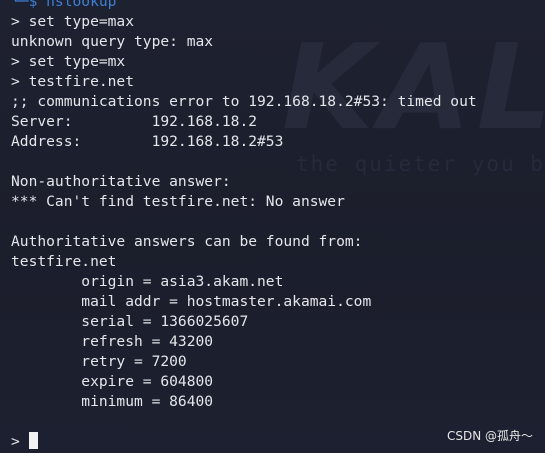  Describe the element at coordinates (112, 401) in the screenshot. I see `terminal-line: minimum = 86400` at that location.